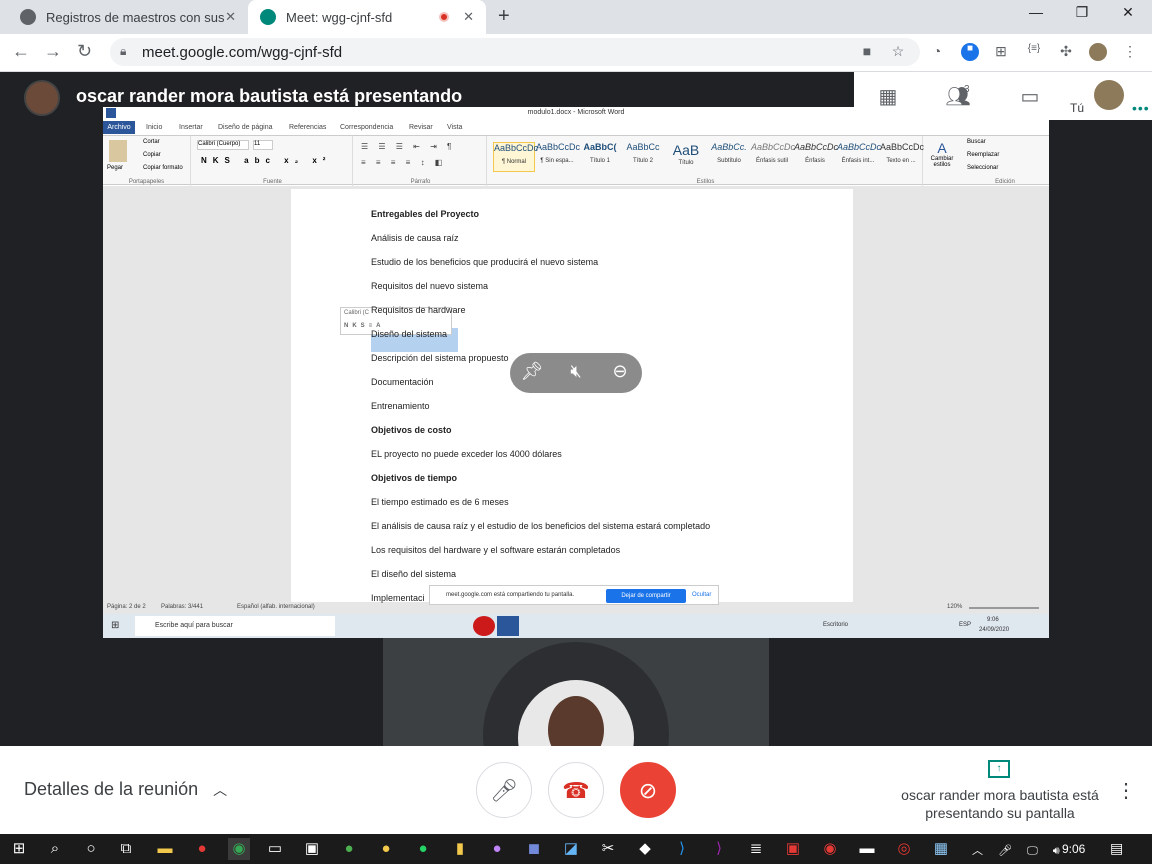 This screenshot has height=864, width=1152. I want to click on json-extension-icon: {≡}, so click(1034, 52).